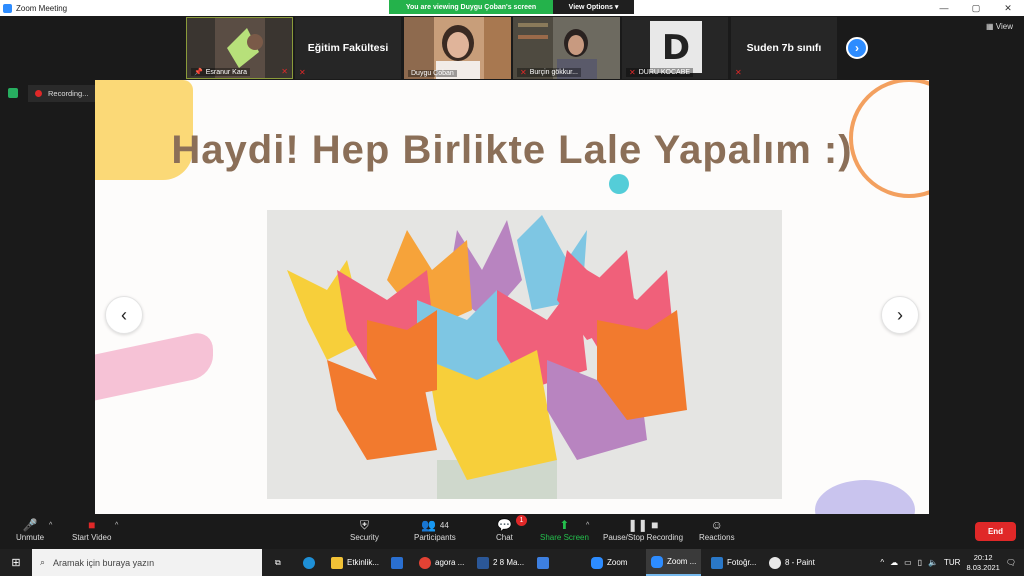 The width and height of the screenshot is (1024, 576). What do you see at coordinates (1011, 562) in the screenshot?
I see `notifications-icon: 🗨` at bounding box center [1011, 562].